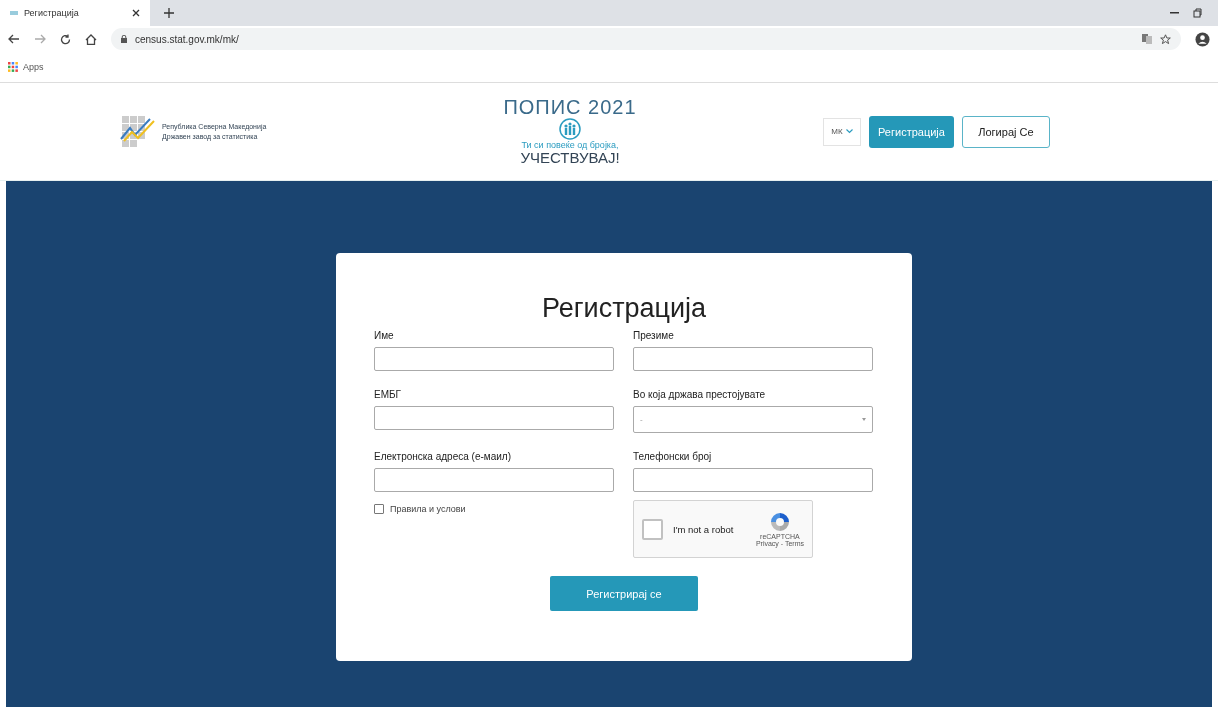 This screenshot has width=1218, height=707. What do you see at coordinates (124, 39) in the screenshot?
I see `lock-icon` at bounding box center [124, 39].